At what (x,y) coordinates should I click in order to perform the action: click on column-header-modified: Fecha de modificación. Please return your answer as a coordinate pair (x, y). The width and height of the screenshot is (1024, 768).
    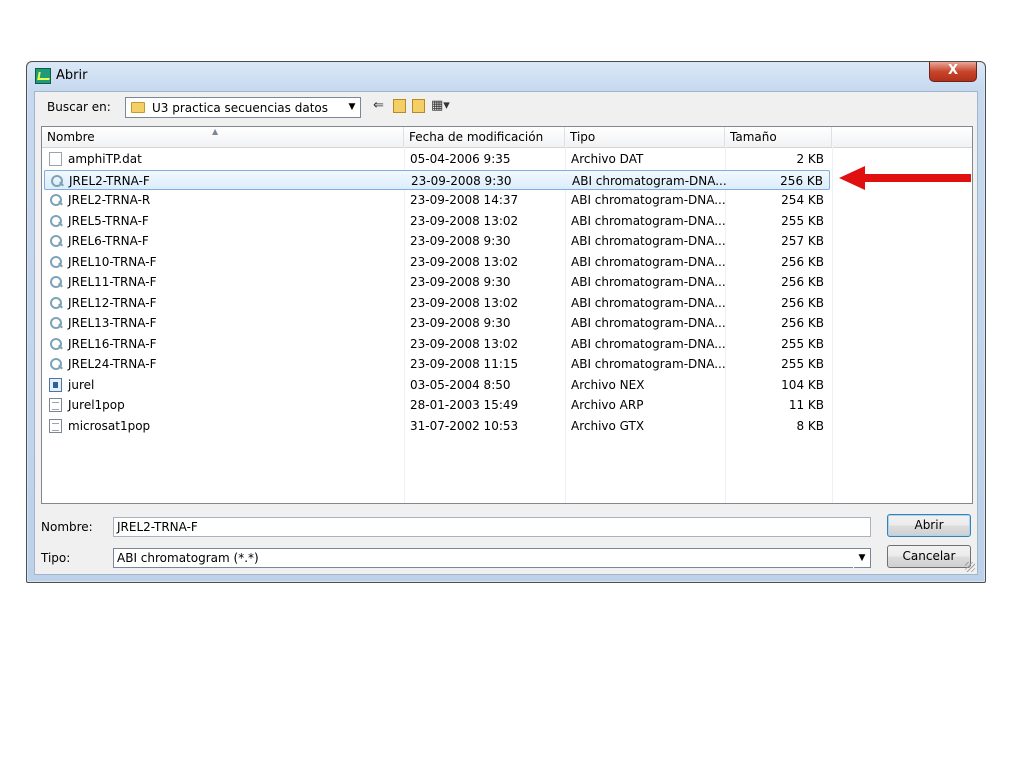
    Looking at the image, I should click on (484, 137).